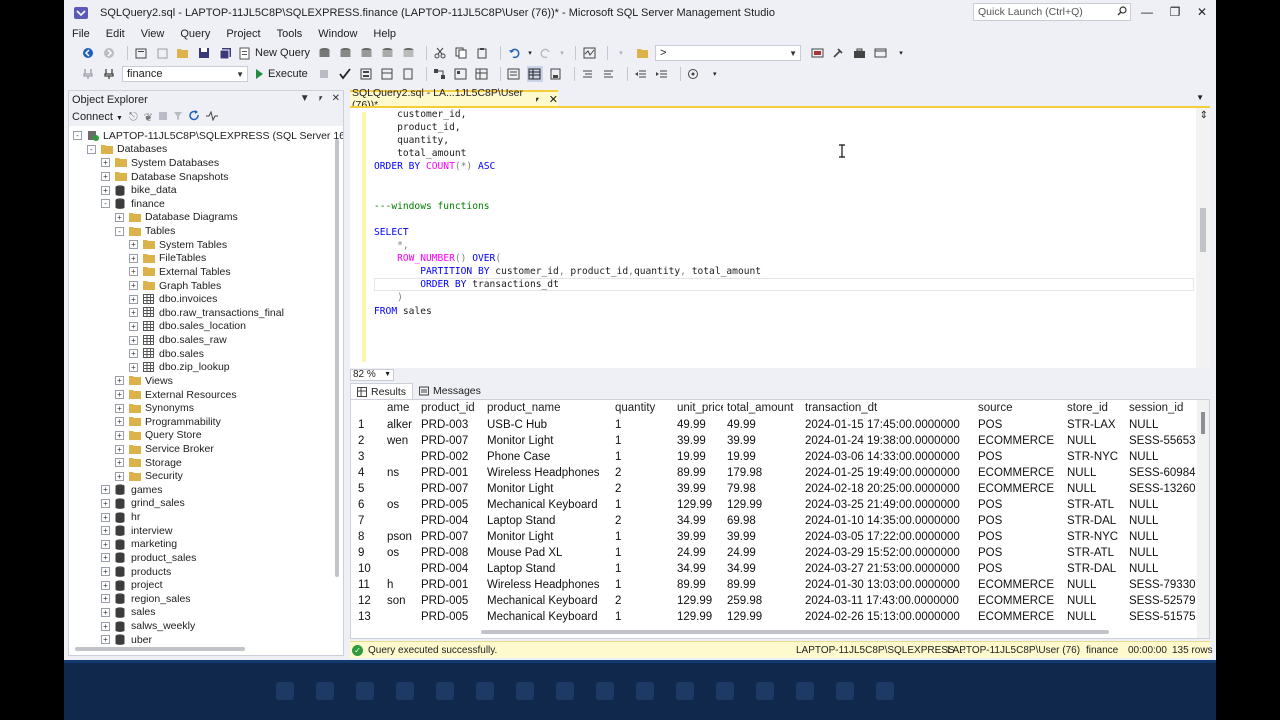 This screenshot has height=720, width=1280. I want to click on cell-session-id: SESS-52579, so click(1167, 601).